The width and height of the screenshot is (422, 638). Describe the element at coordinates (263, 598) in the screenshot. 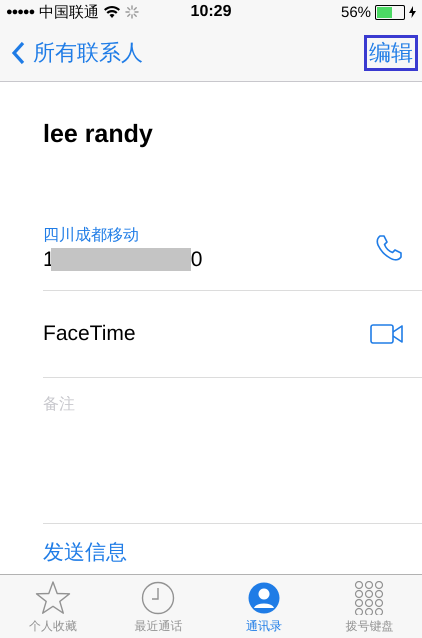

I see `person-icon` at that location.